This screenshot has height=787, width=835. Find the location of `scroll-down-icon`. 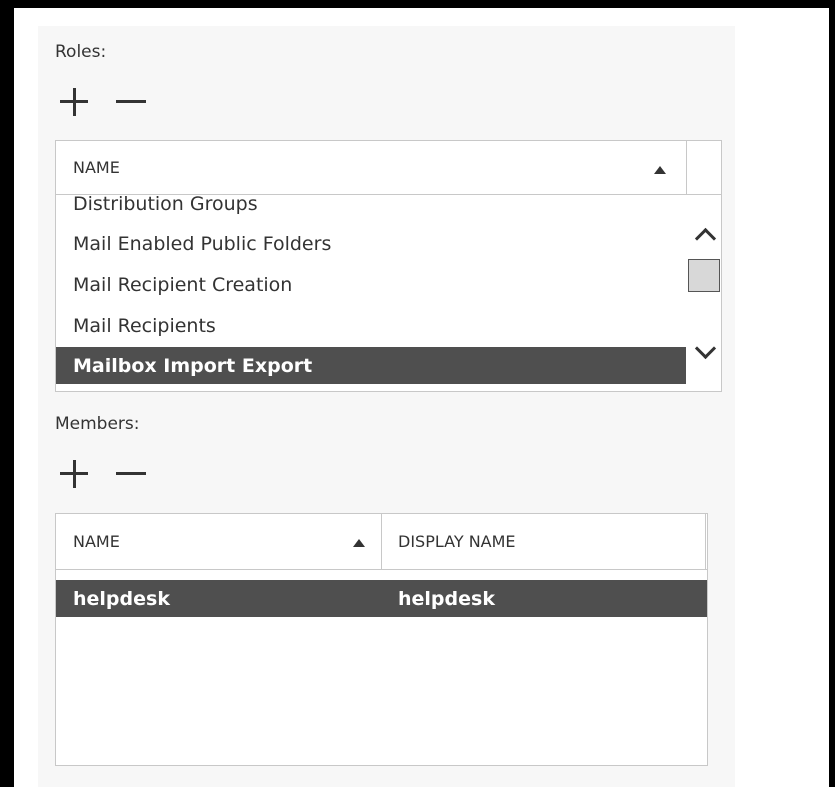

scroll-down-icon is located at coordinates (705, 348).